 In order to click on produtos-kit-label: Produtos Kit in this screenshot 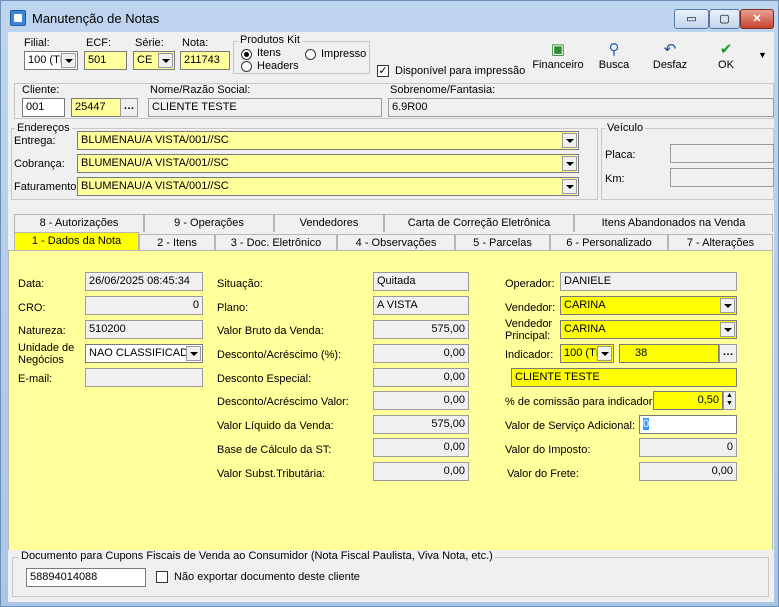, I will do `click(270, 40)`.